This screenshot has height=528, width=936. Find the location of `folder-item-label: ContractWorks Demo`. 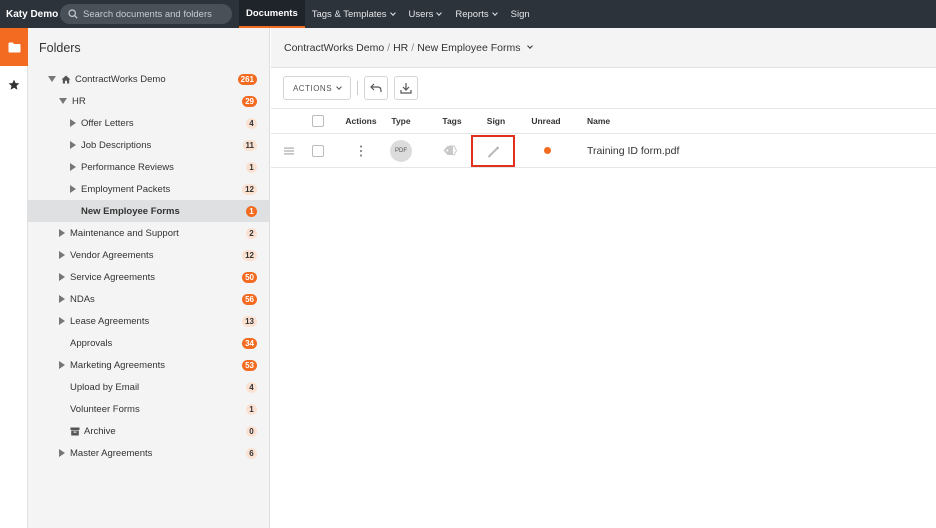

folder-item-label: ContractWorks Demo is located at coordinates (120, 79).